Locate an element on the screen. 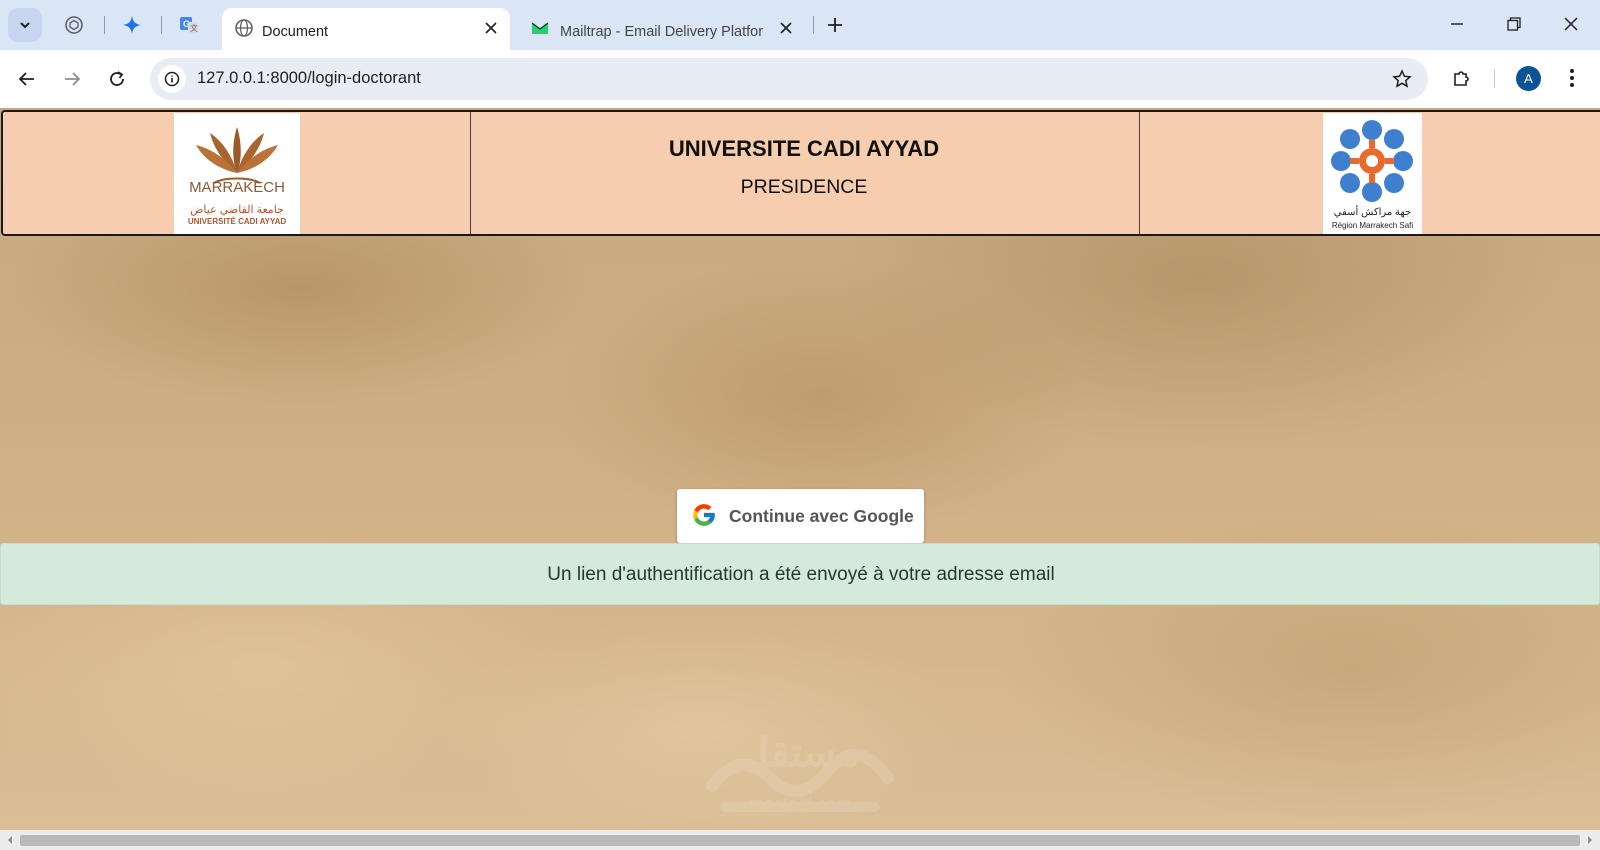  google-g-icon is located at coordinates (704, 515).